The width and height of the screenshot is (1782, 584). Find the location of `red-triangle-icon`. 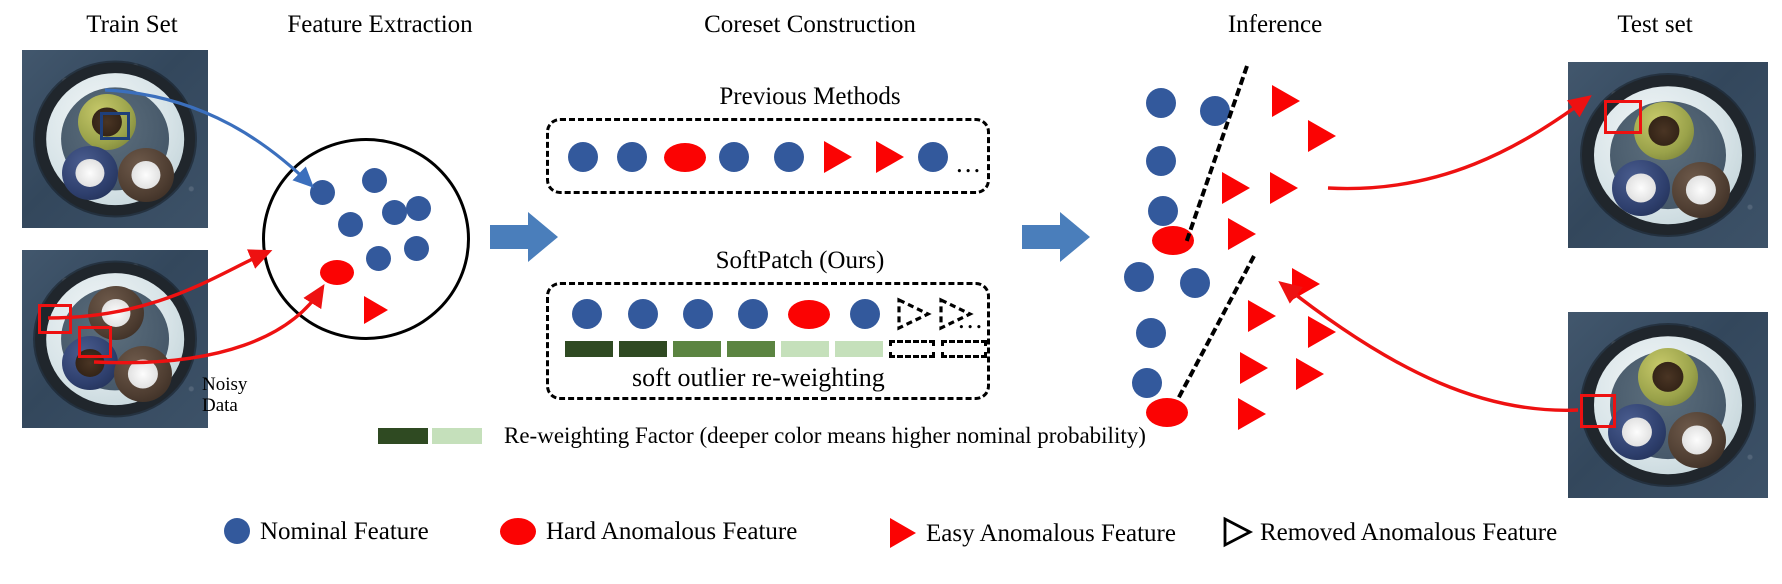

red-triangle-icon is located at coordinates (903, 533).